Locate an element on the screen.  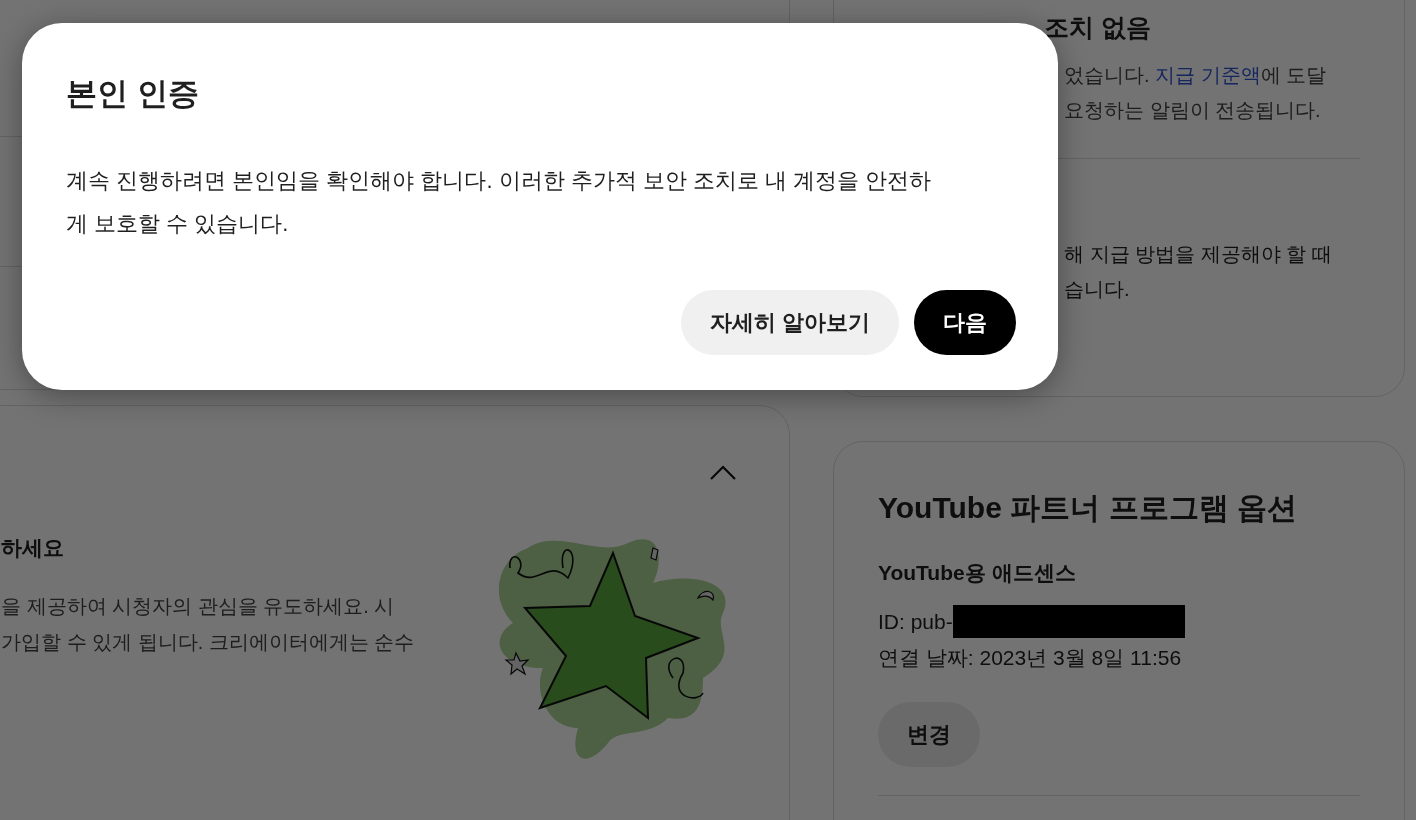
status-text: 요청하는 알림이 전송됩니다. is located at coordinates (1192, 110).